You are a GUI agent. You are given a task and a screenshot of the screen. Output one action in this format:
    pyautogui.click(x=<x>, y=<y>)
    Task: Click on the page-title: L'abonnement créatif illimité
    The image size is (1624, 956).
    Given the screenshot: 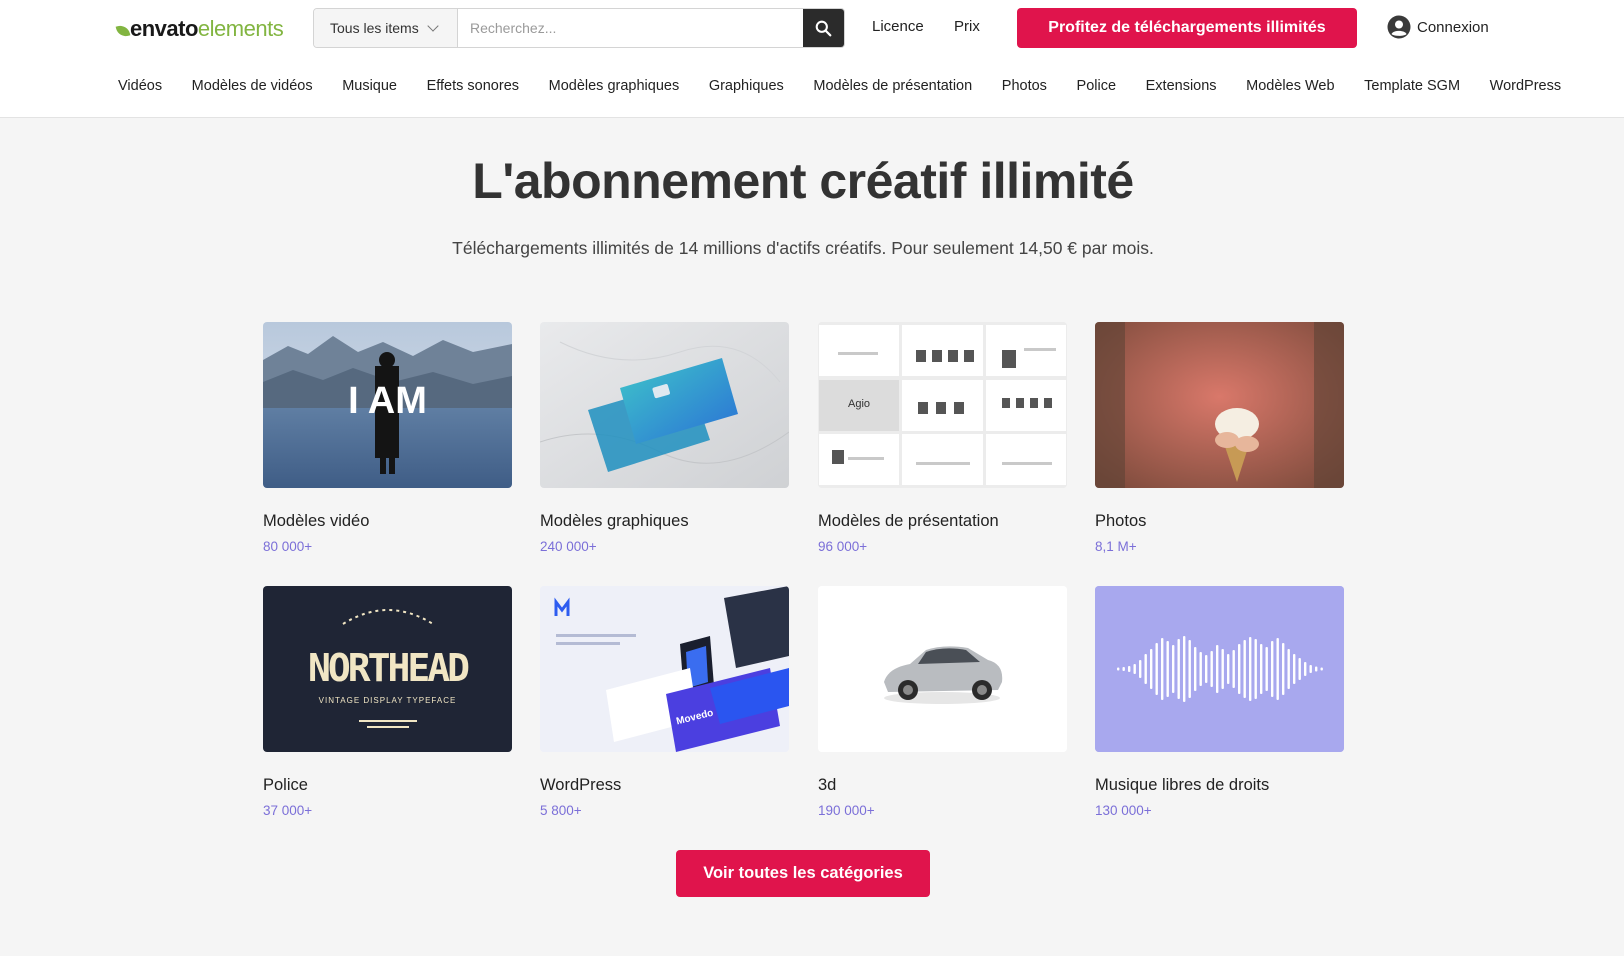 What is the action you would take?
    pyautogui.click(x=803, y=181)
    